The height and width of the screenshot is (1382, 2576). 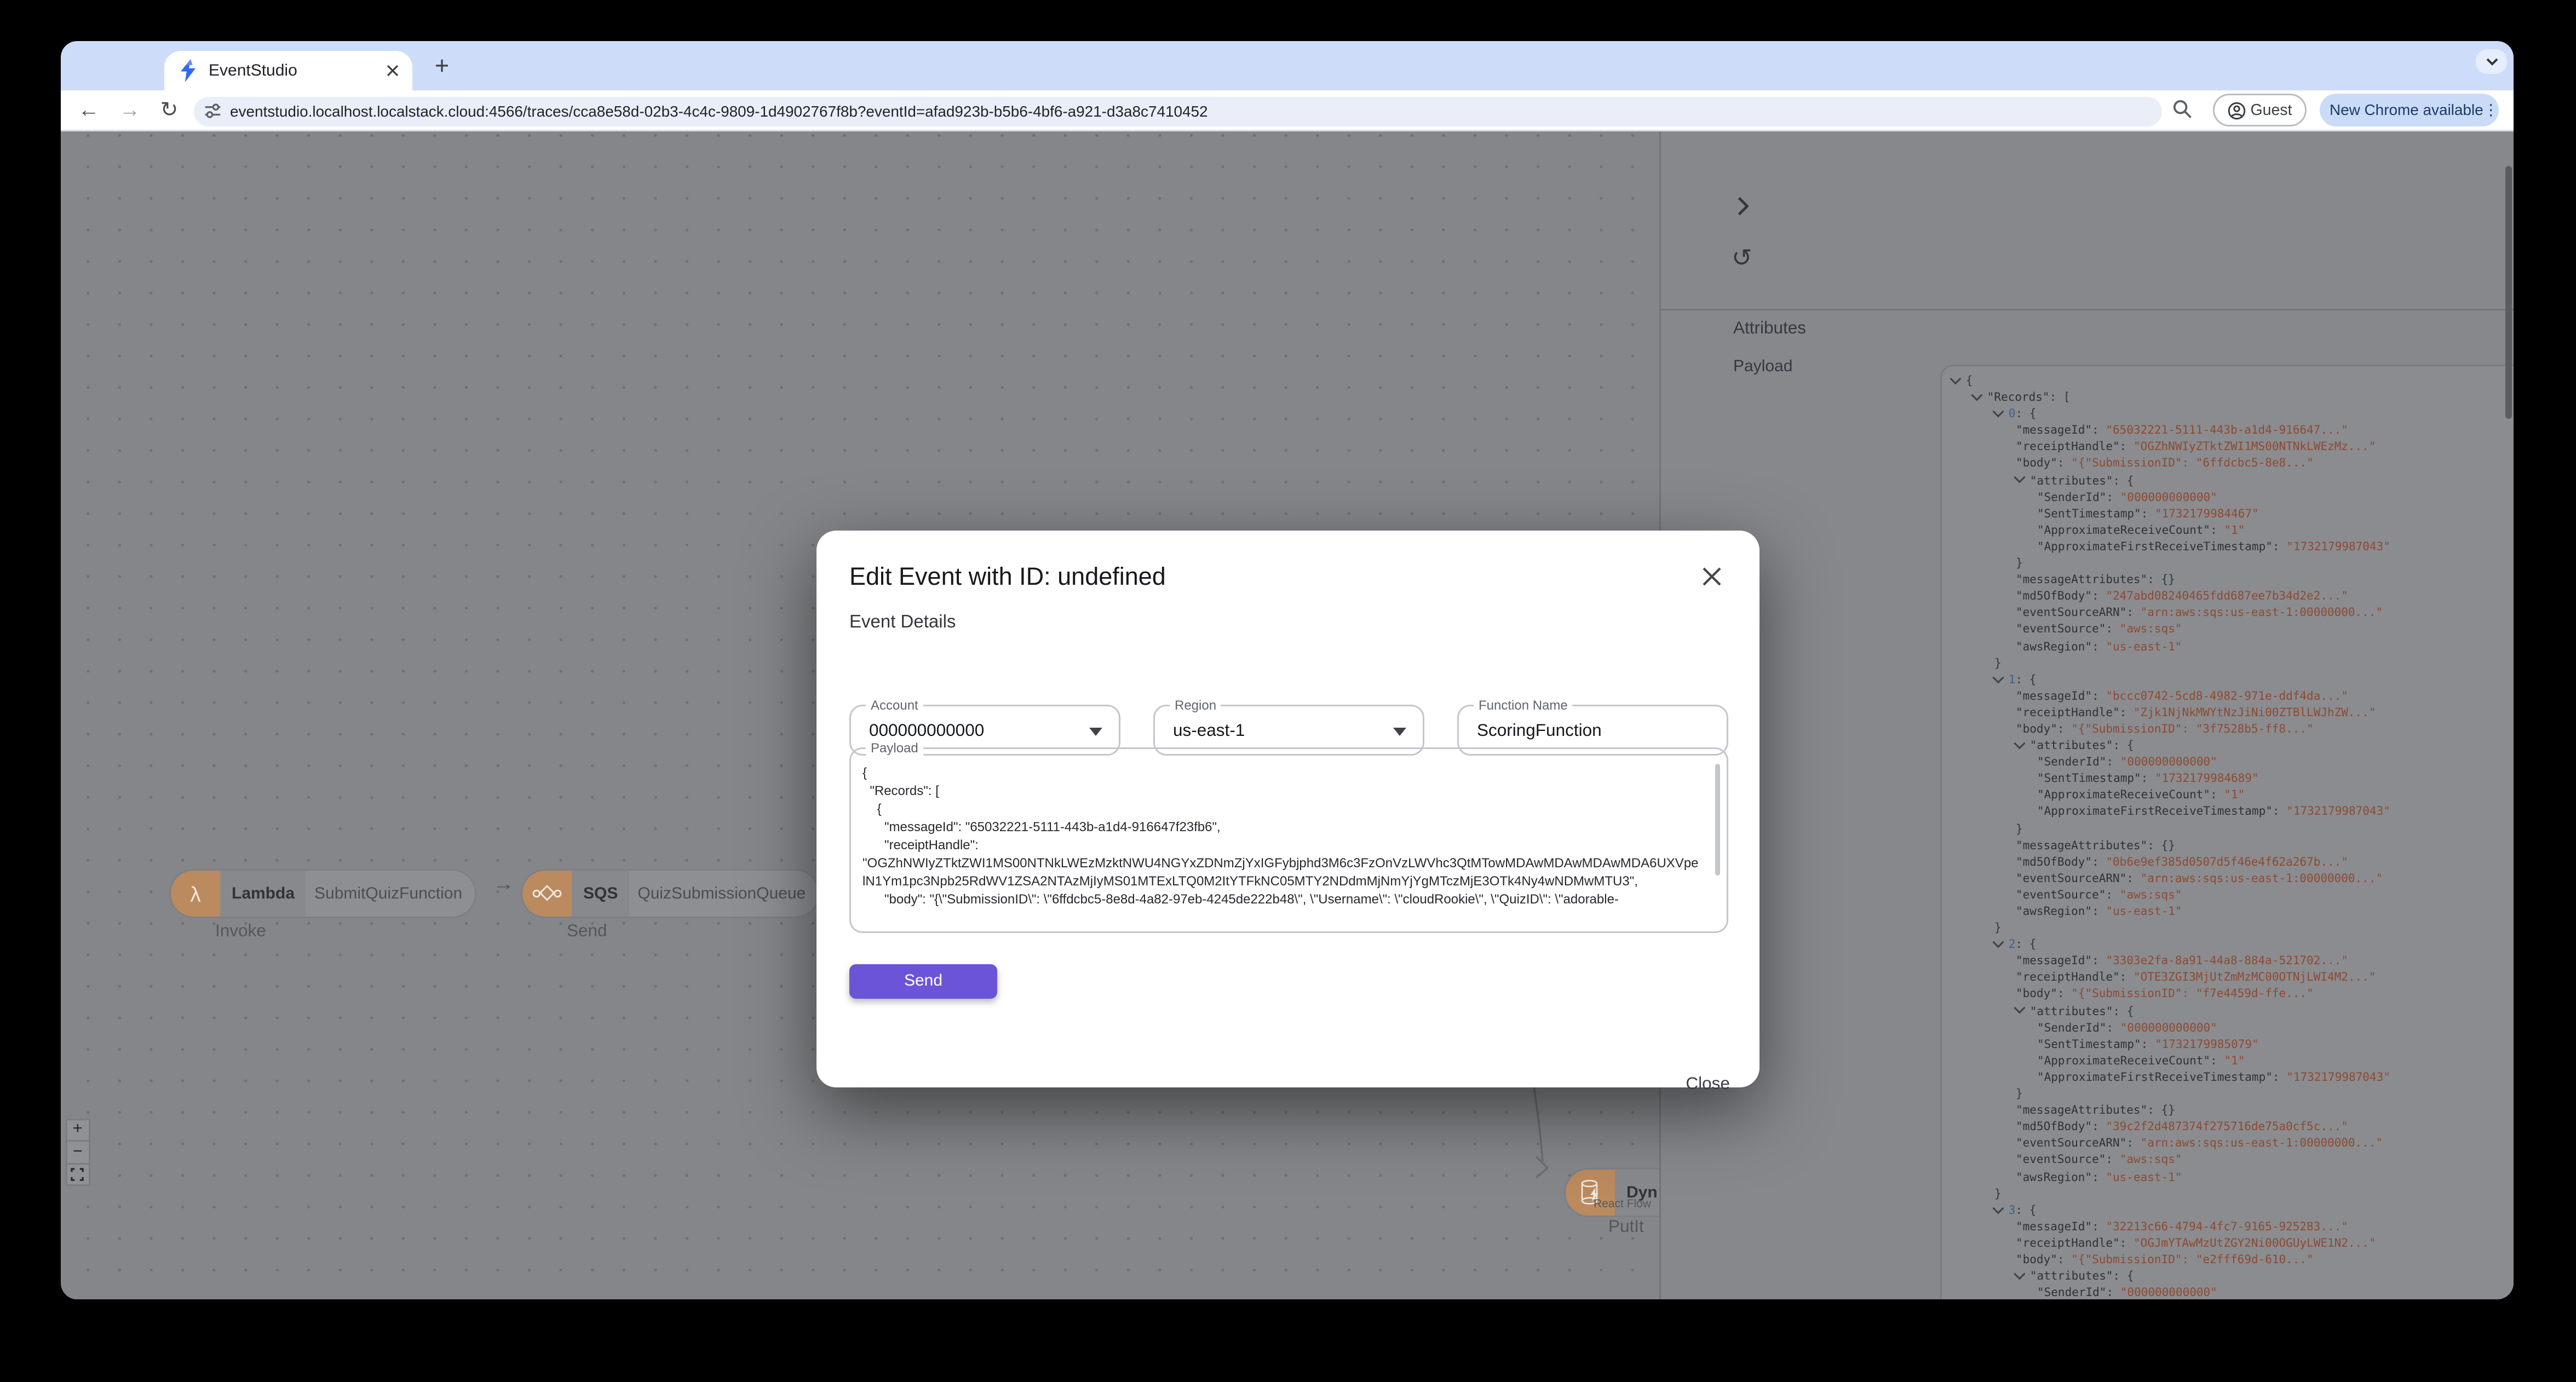 What do you see at coordinates (1399, 732) in the screenshot?
I see `dropdown-arrow-icon` at bounding box center [1399, 732].